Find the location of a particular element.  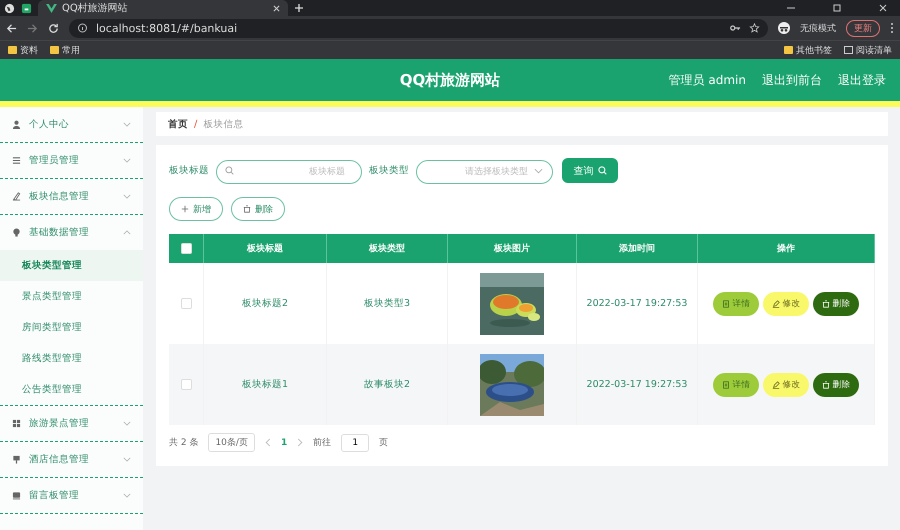

forward-icon is located at coordinates (32, 28).